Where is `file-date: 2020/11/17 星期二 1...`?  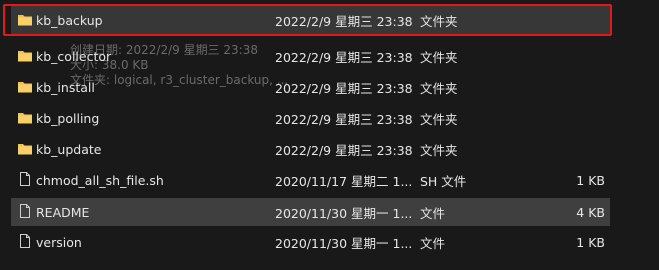
file-date: 2020/11/17 星期二 1... is located at coordinates (344, 181).